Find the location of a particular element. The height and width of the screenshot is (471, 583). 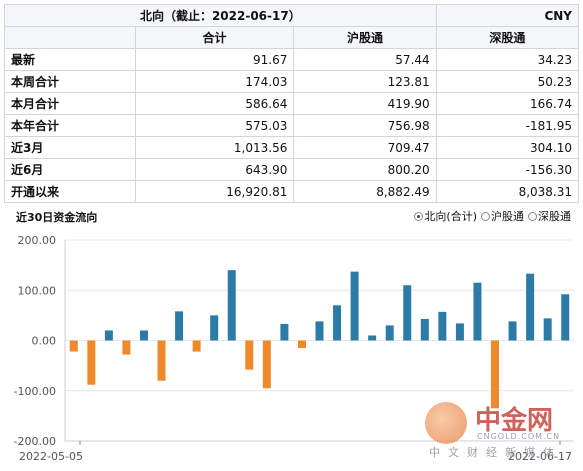

cngold-logo-icon is located at coordinates (446, 423).